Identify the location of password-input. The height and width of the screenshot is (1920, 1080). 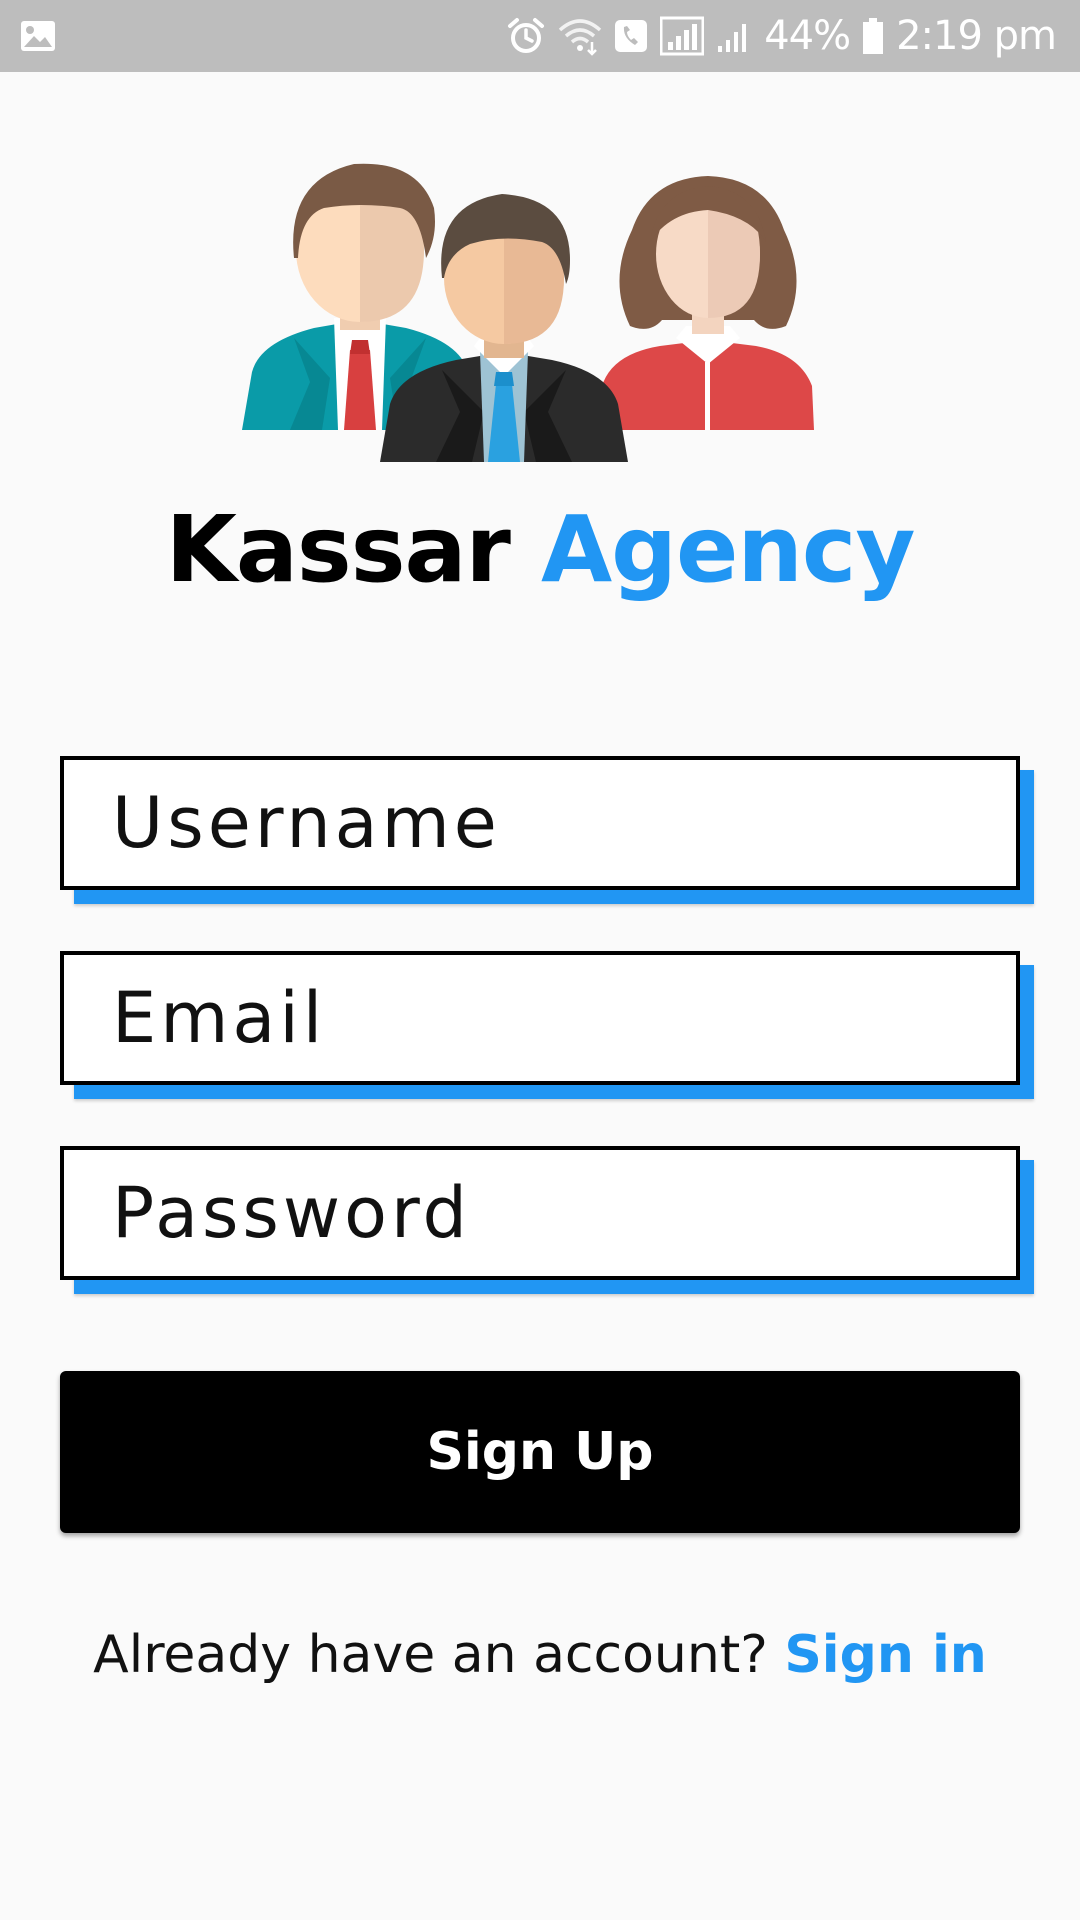
(540, 1213).